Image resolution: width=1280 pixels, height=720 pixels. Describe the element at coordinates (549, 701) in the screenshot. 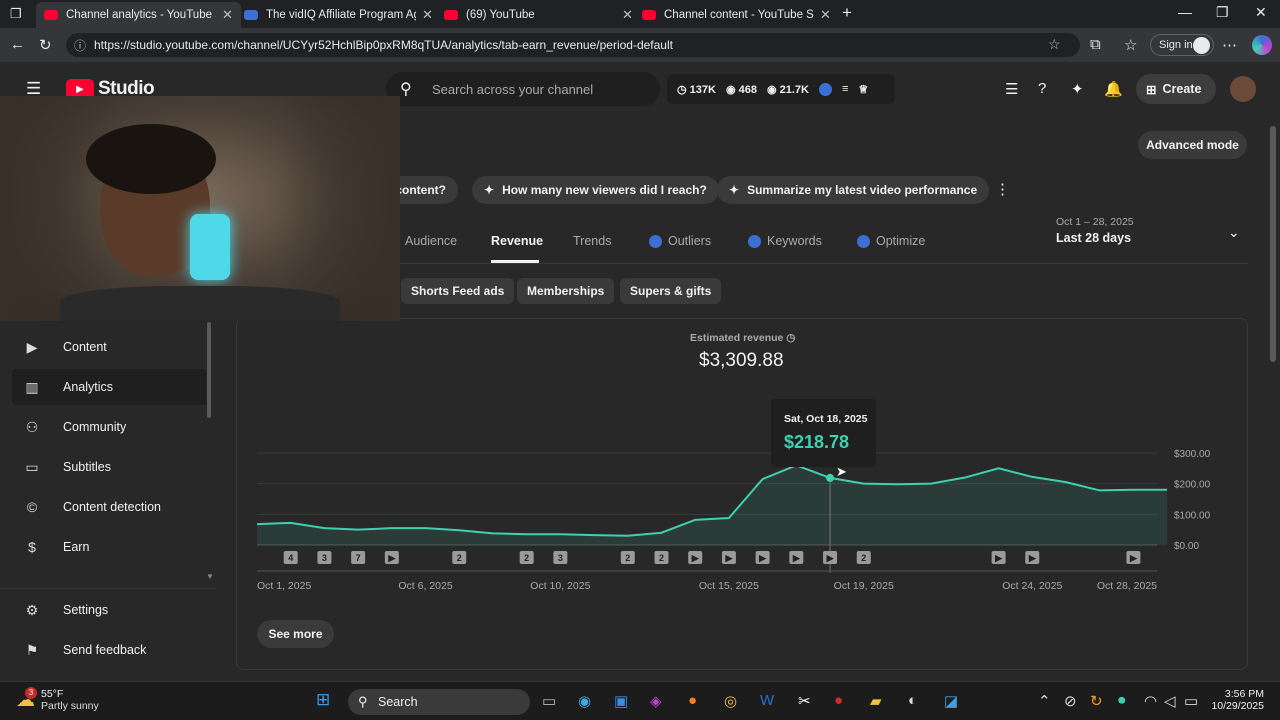

I see `task-view-icon: ▭` at that location.